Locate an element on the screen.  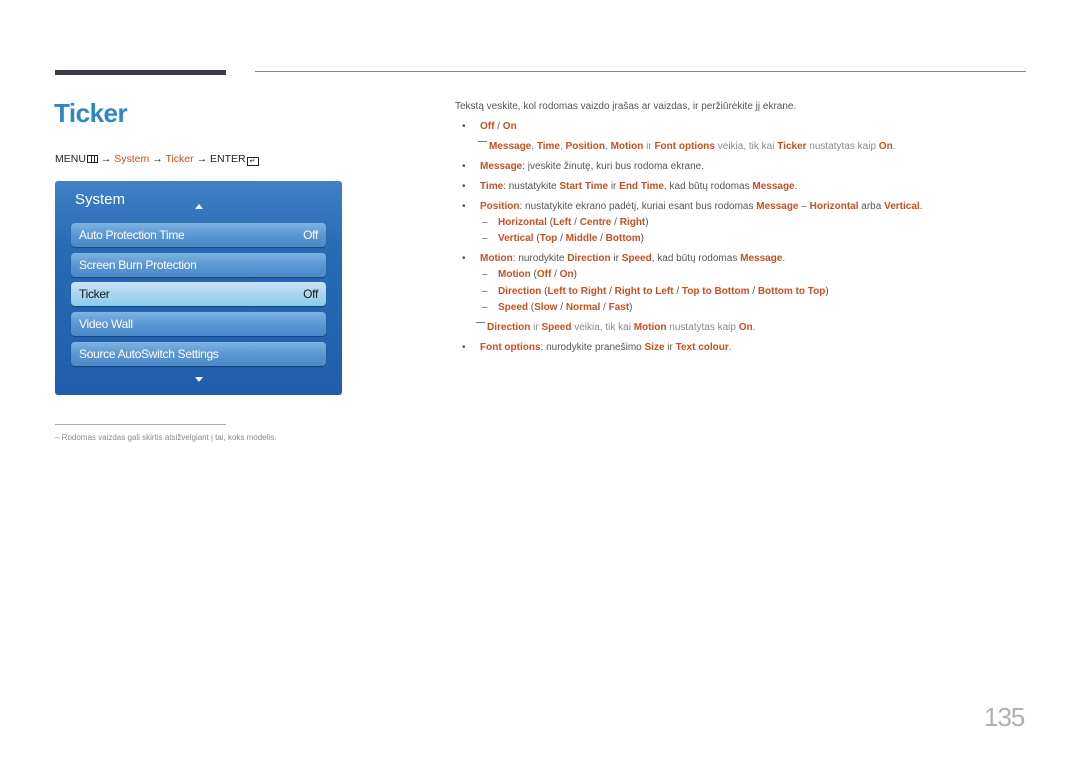
triangle-down-icon is located at coordinates (199, 379).